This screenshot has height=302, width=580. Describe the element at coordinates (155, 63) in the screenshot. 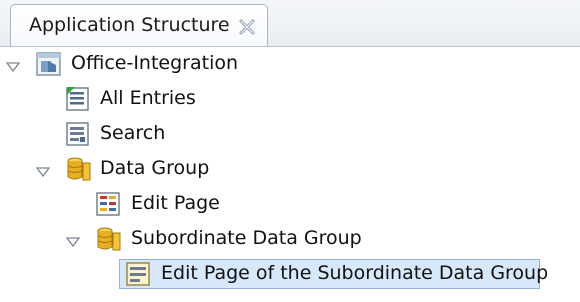

I see `tree-item-label: Office-Integration` at that location.